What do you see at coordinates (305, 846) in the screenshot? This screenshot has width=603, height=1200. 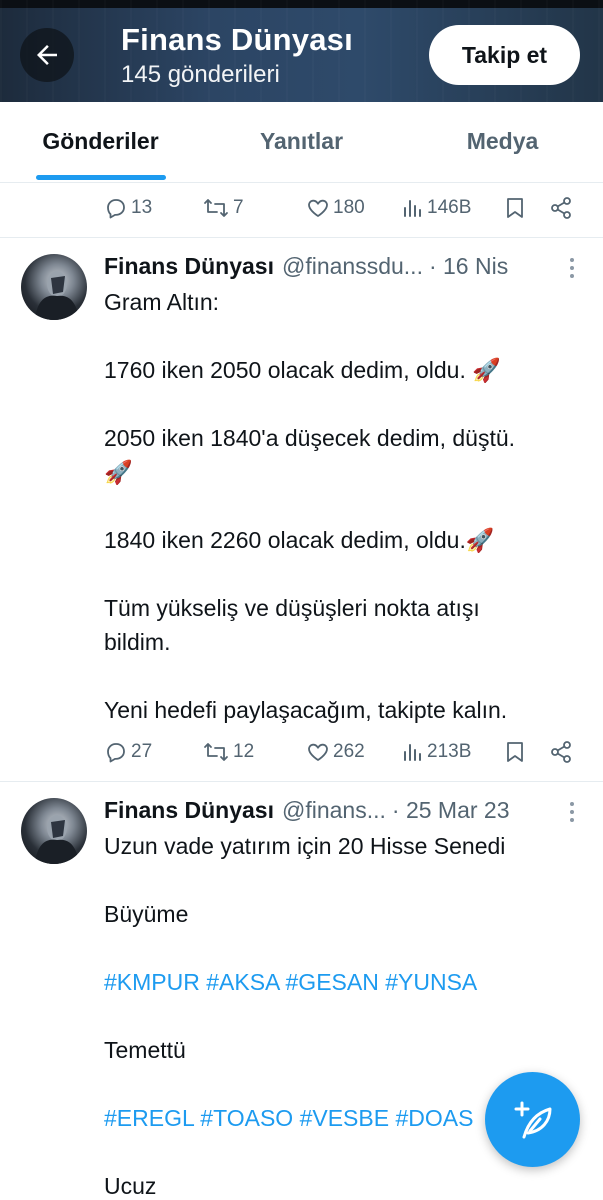 I see `tweet-line: Uzun vade yatırım için 20 Hisse Senedi` at bounding box center [305, 846].